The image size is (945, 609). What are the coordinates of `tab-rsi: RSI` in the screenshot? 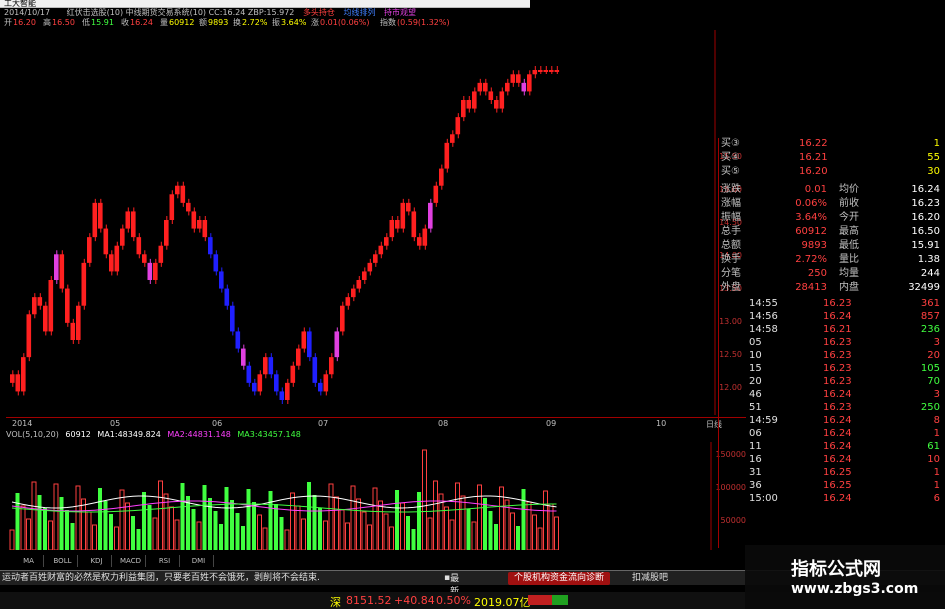 It's located at (165, 561).